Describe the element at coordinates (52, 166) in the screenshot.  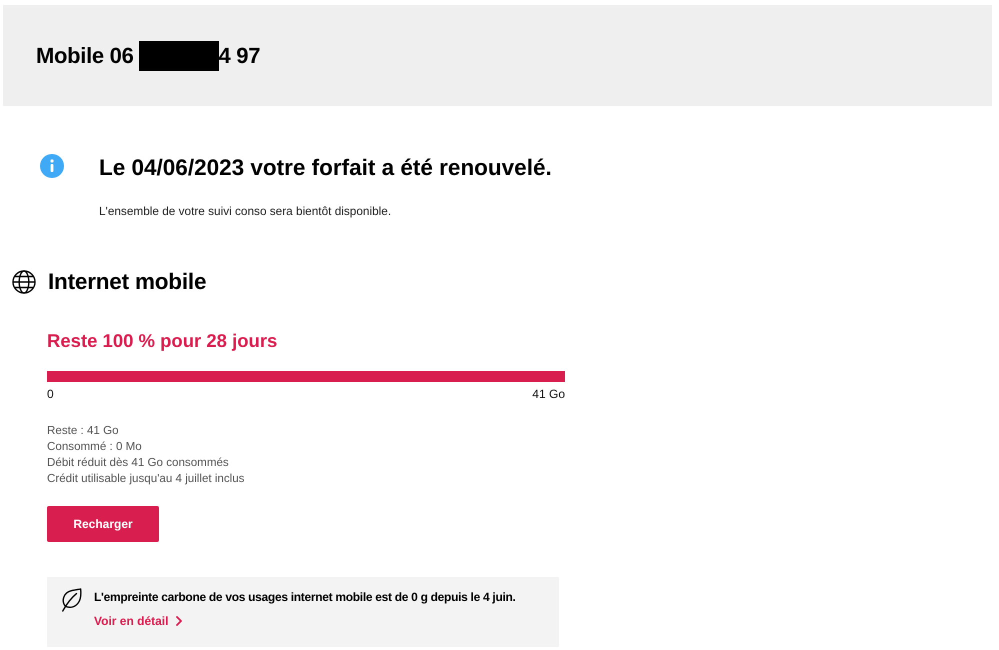
I see `info-icon` at that location.